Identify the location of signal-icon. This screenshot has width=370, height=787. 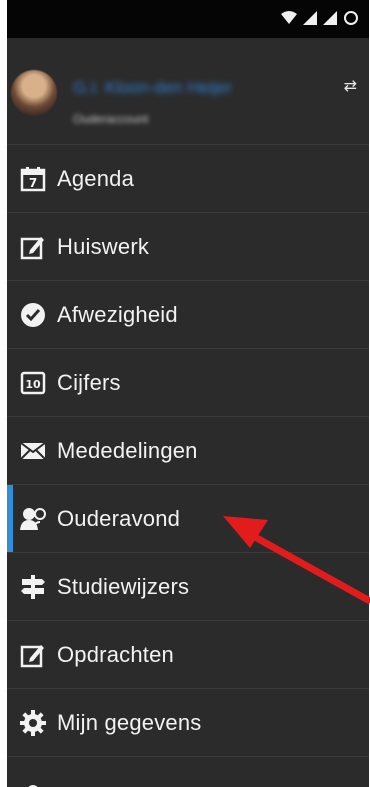
(310, 18).